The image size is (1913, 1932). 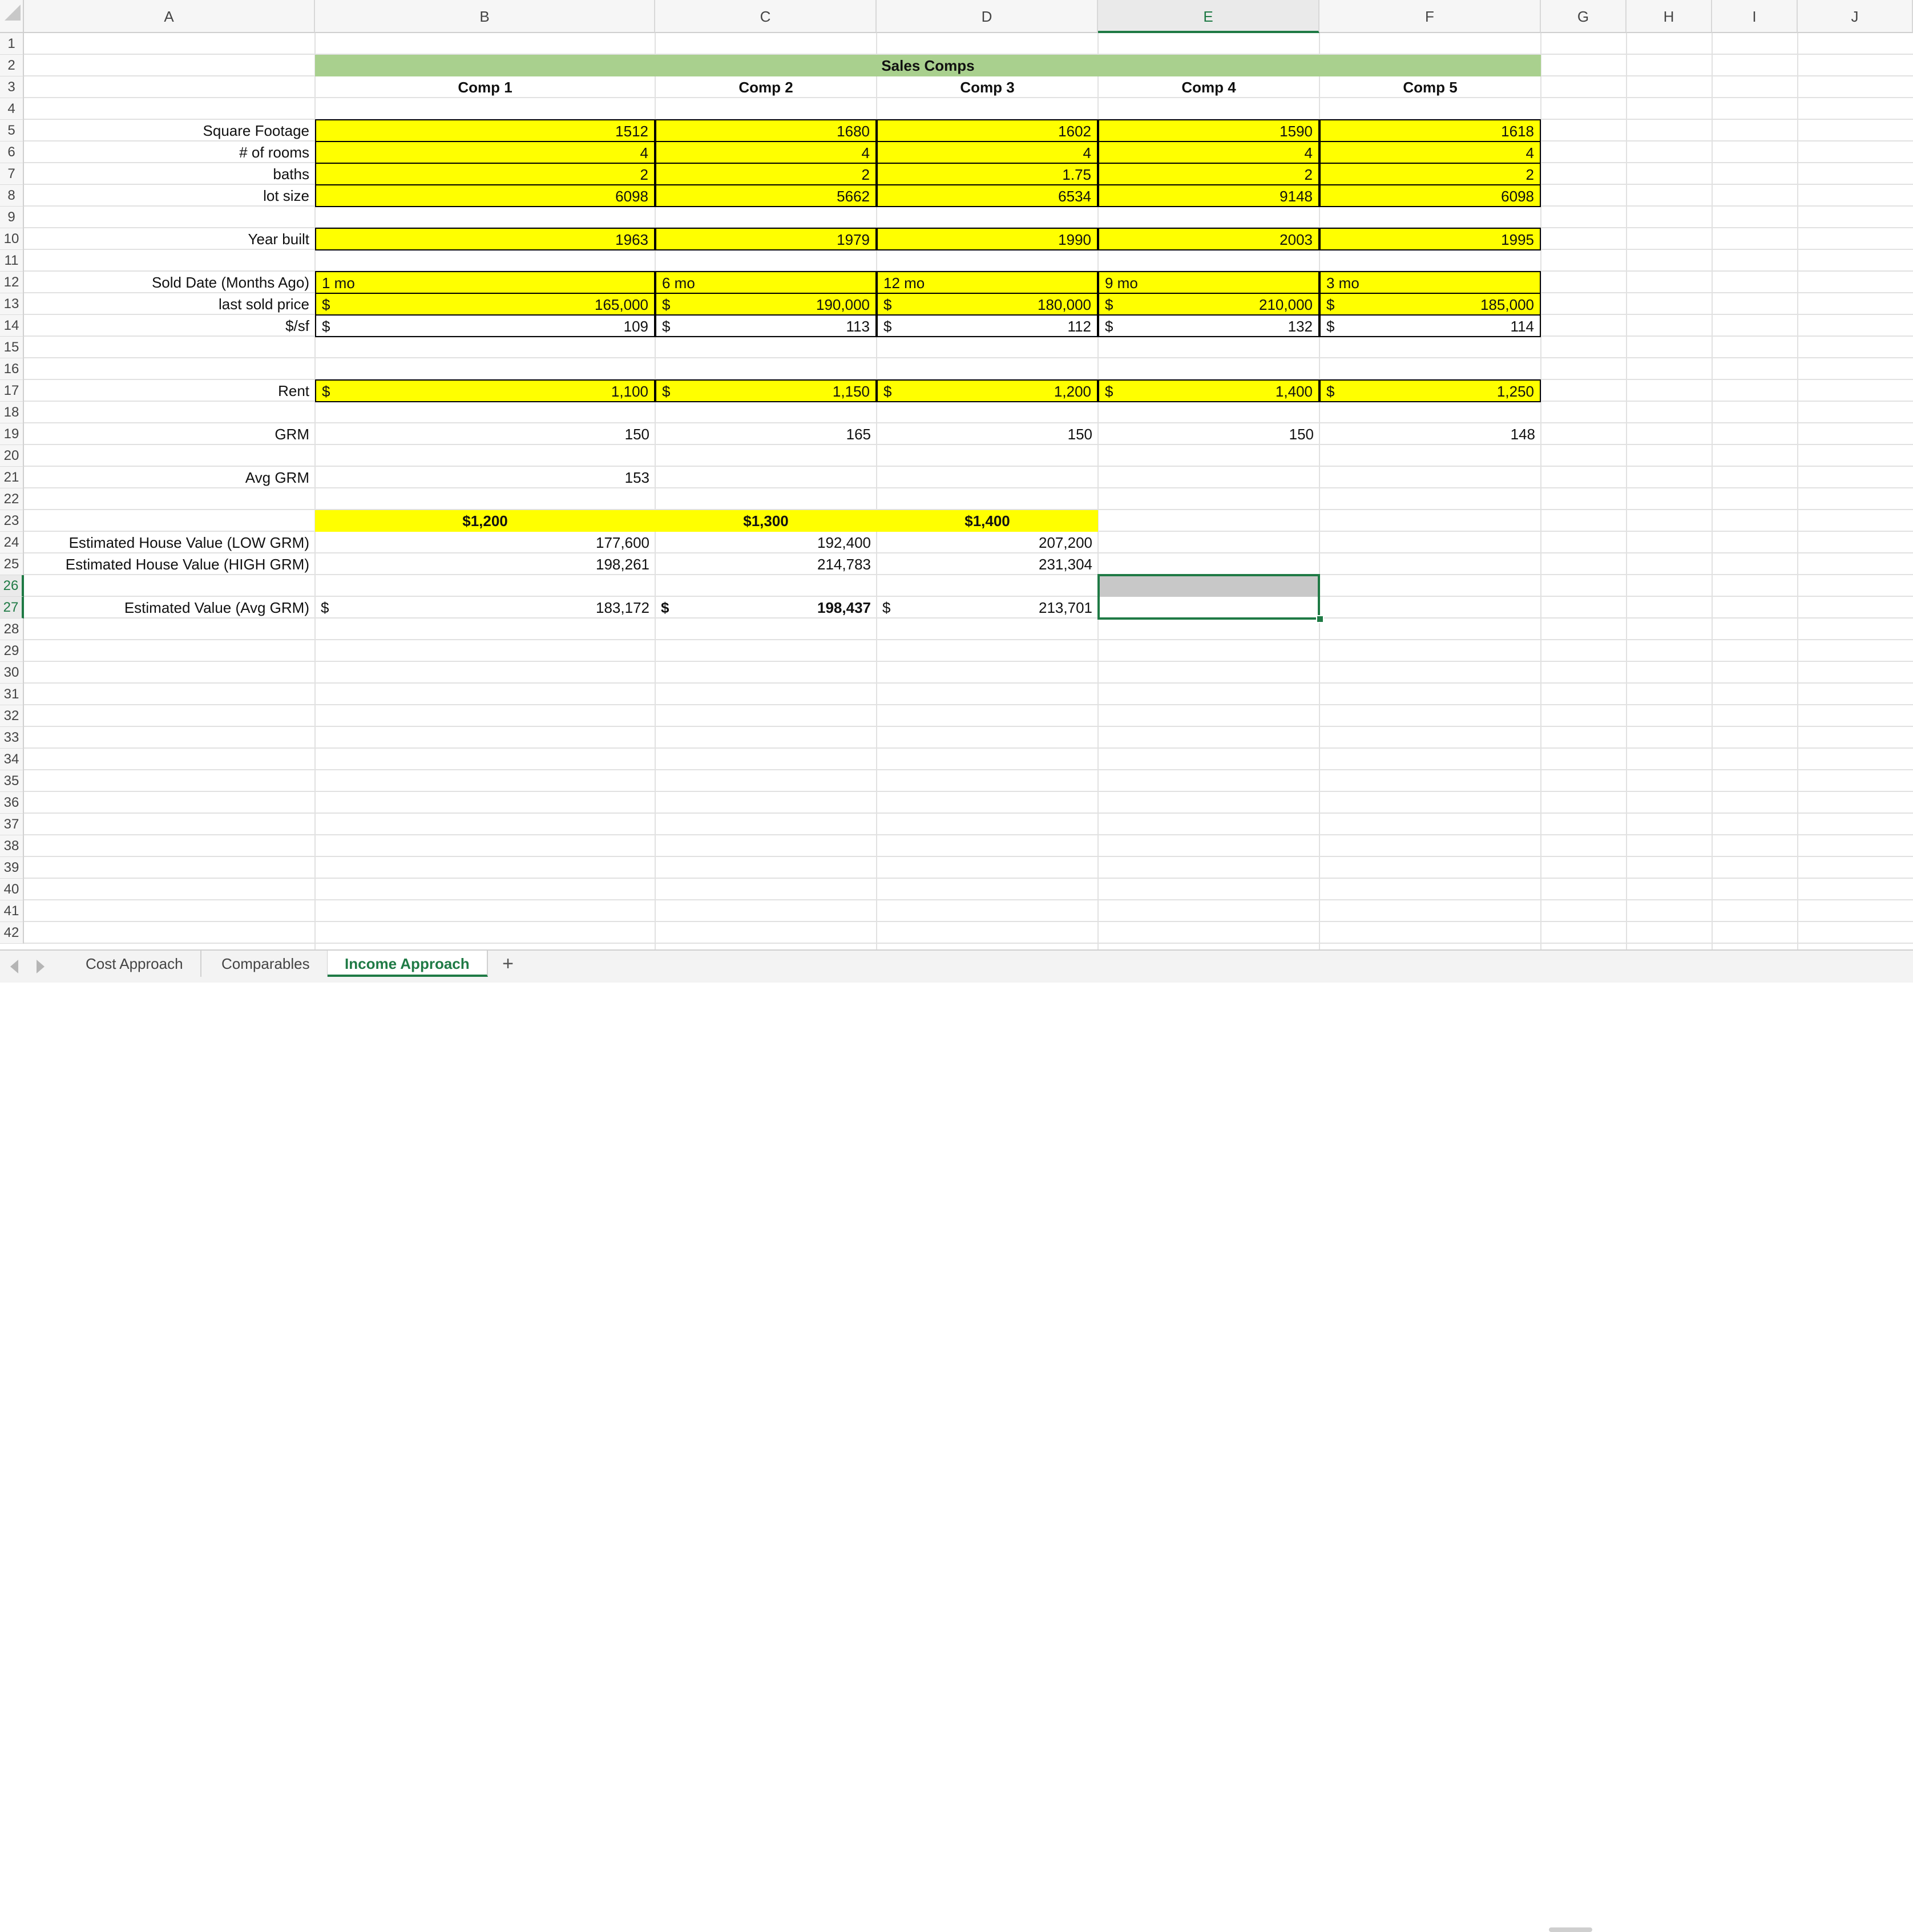 I want to click on cell-baths-comp-2: 2, so click(x=766, y=174).